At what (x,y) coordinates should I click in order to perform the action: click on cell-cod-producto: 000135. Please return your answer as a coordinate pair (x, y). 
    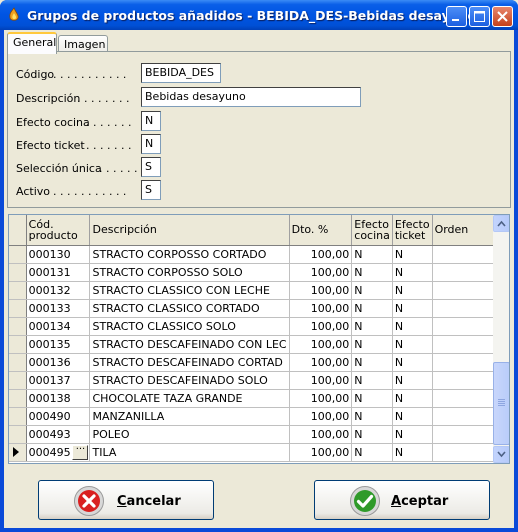
    Looking at the image, I should click on (58, 344).